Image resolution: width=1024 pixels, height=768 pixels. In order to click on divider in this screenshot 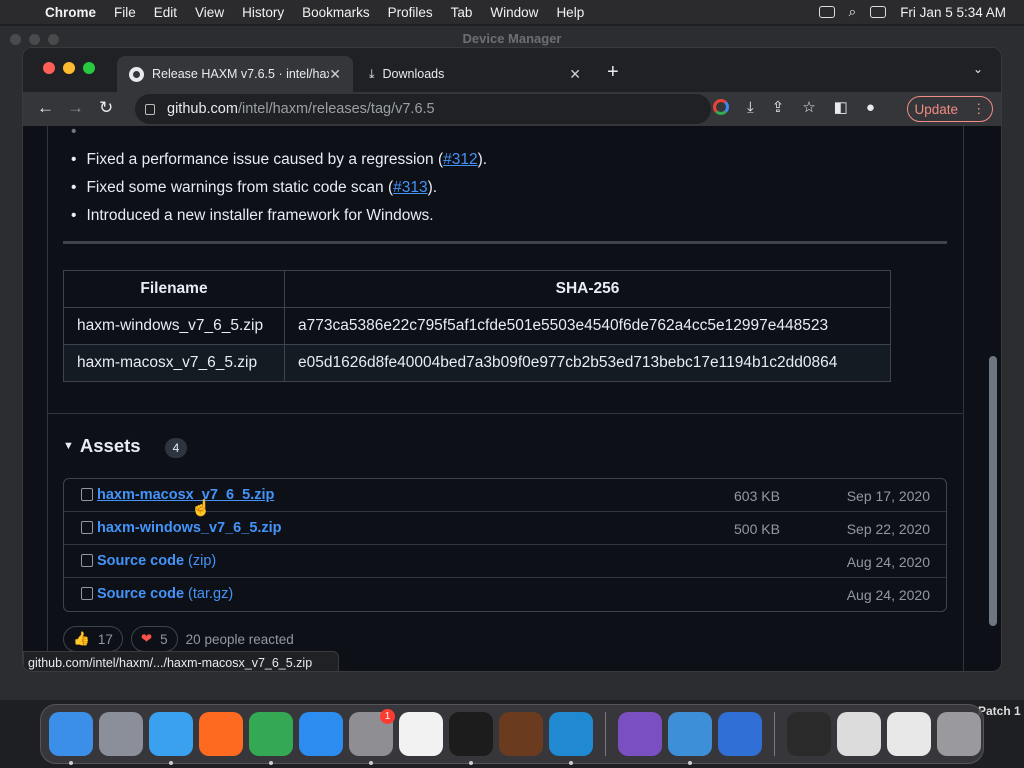, I will do `click(505, 242)`.